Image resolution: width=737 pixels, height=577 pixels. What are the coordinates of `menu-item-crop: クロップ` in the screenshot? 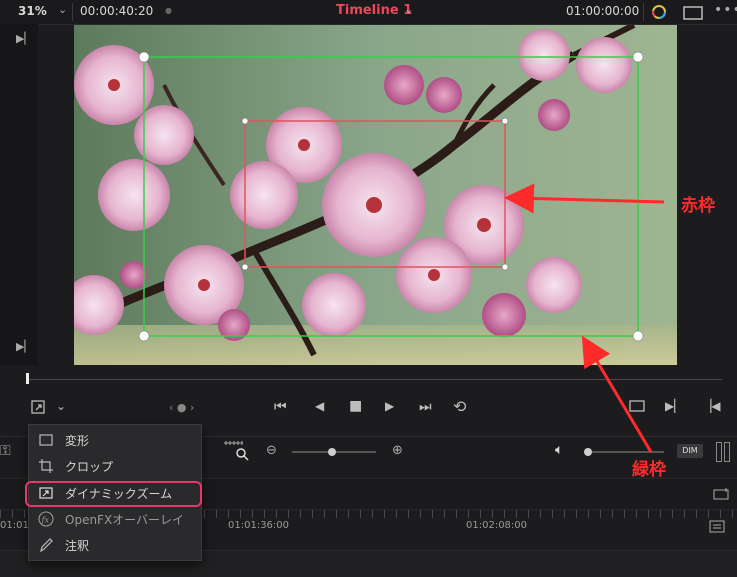 It's located at (115, 466).